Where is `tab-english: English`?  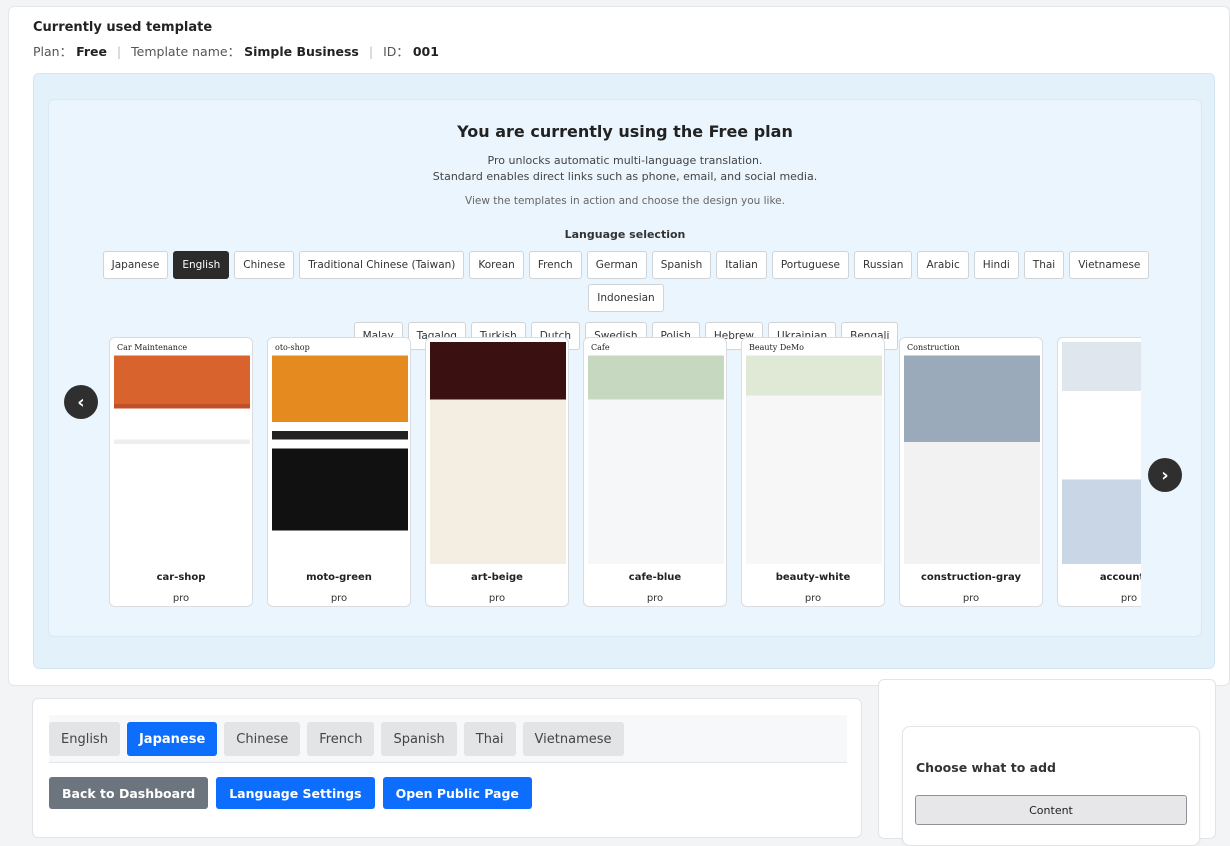
tab-english: English is located at coordinates (84, 739).